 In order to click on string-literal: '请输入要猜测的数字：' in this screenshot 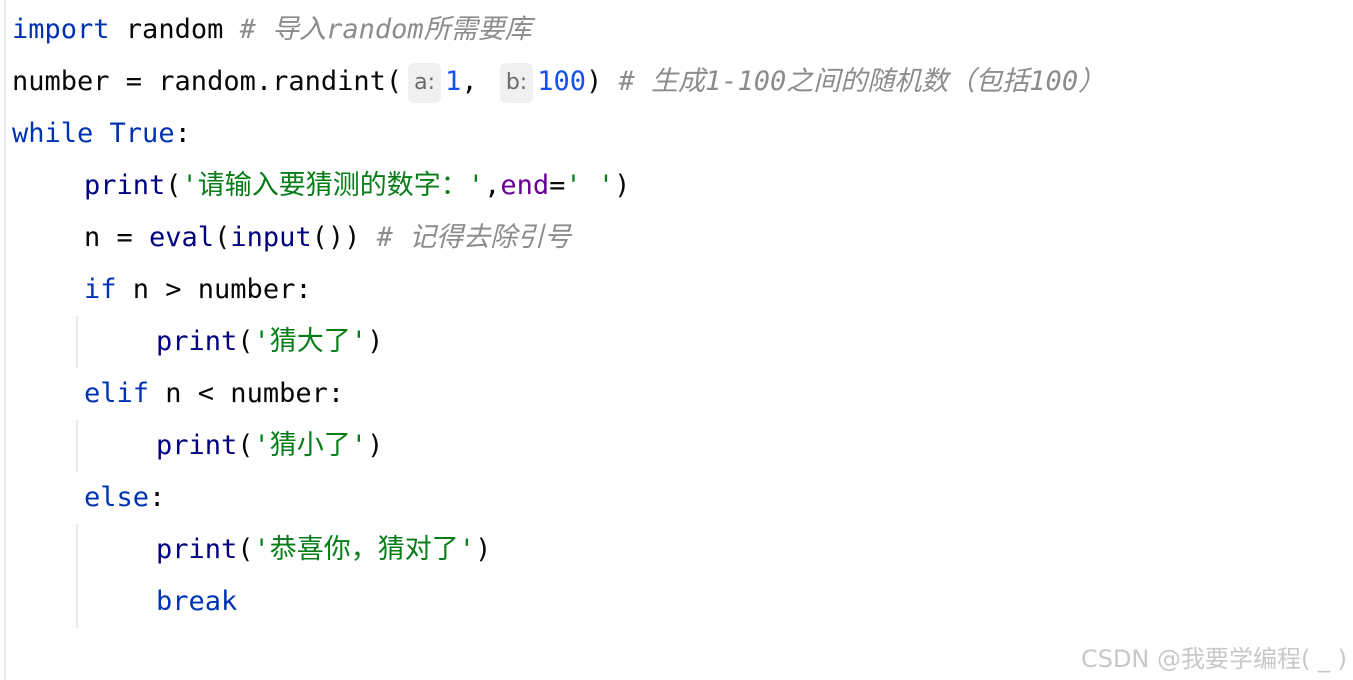, I will do `click(333, 185)`.